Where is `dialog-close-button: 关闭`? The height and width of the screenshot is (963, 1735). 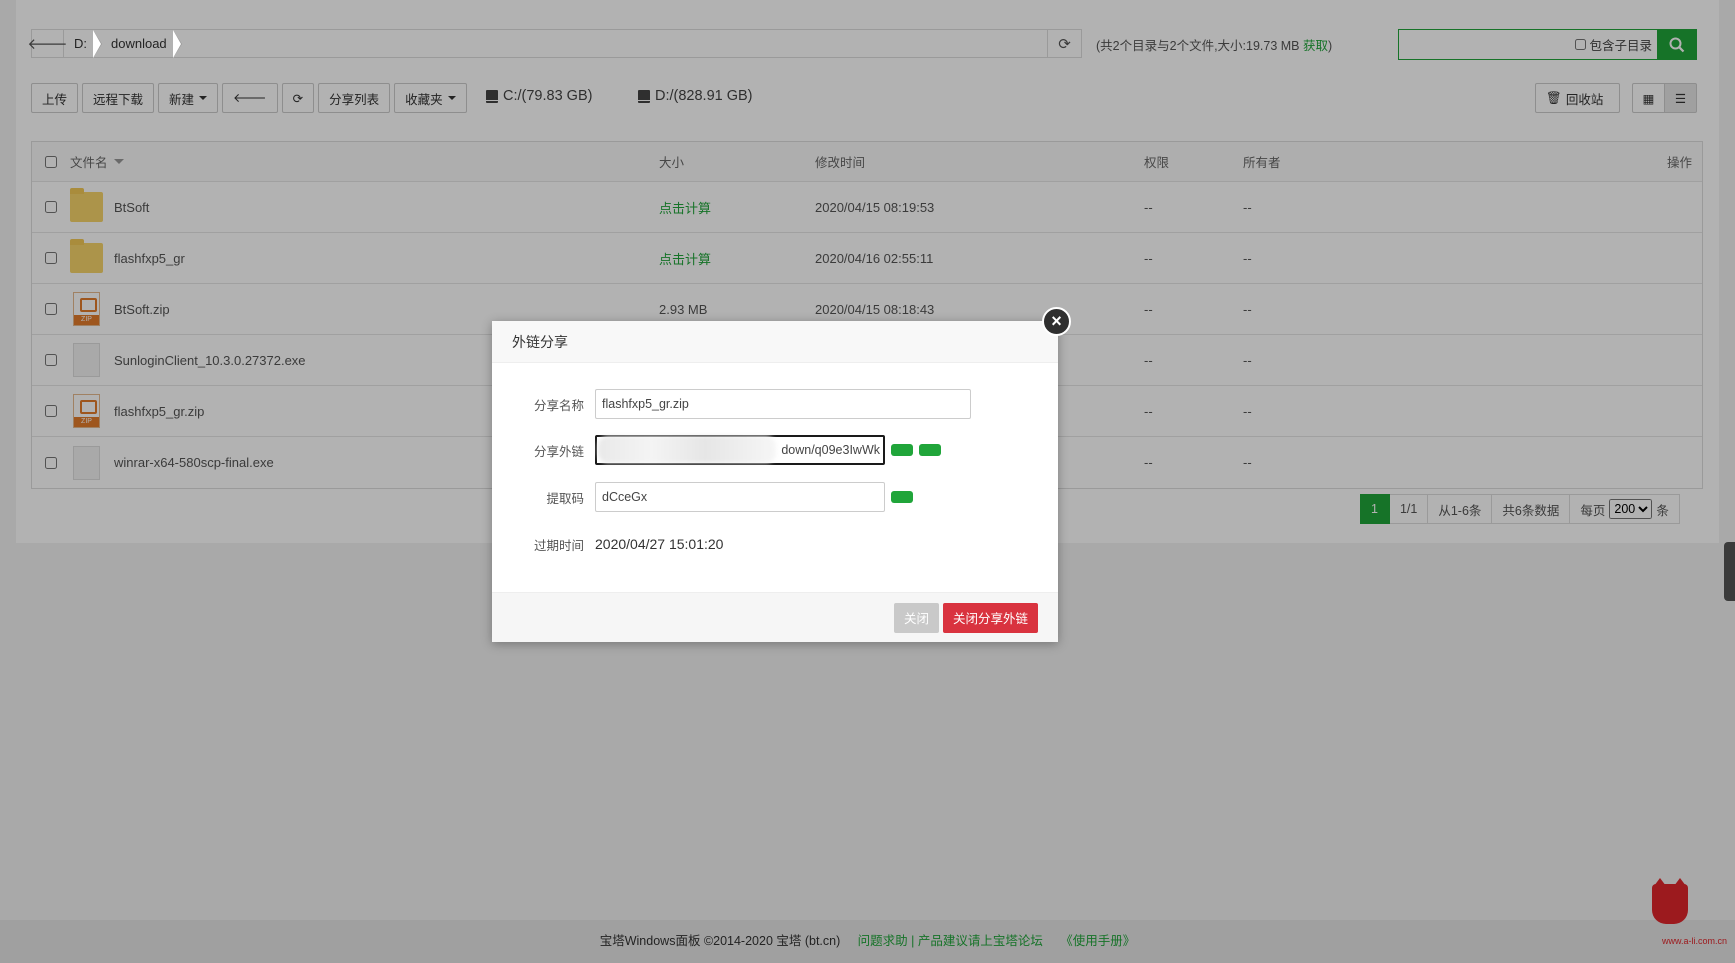
dialog-close-button: 关闭 is located at coordinates (916, 617).